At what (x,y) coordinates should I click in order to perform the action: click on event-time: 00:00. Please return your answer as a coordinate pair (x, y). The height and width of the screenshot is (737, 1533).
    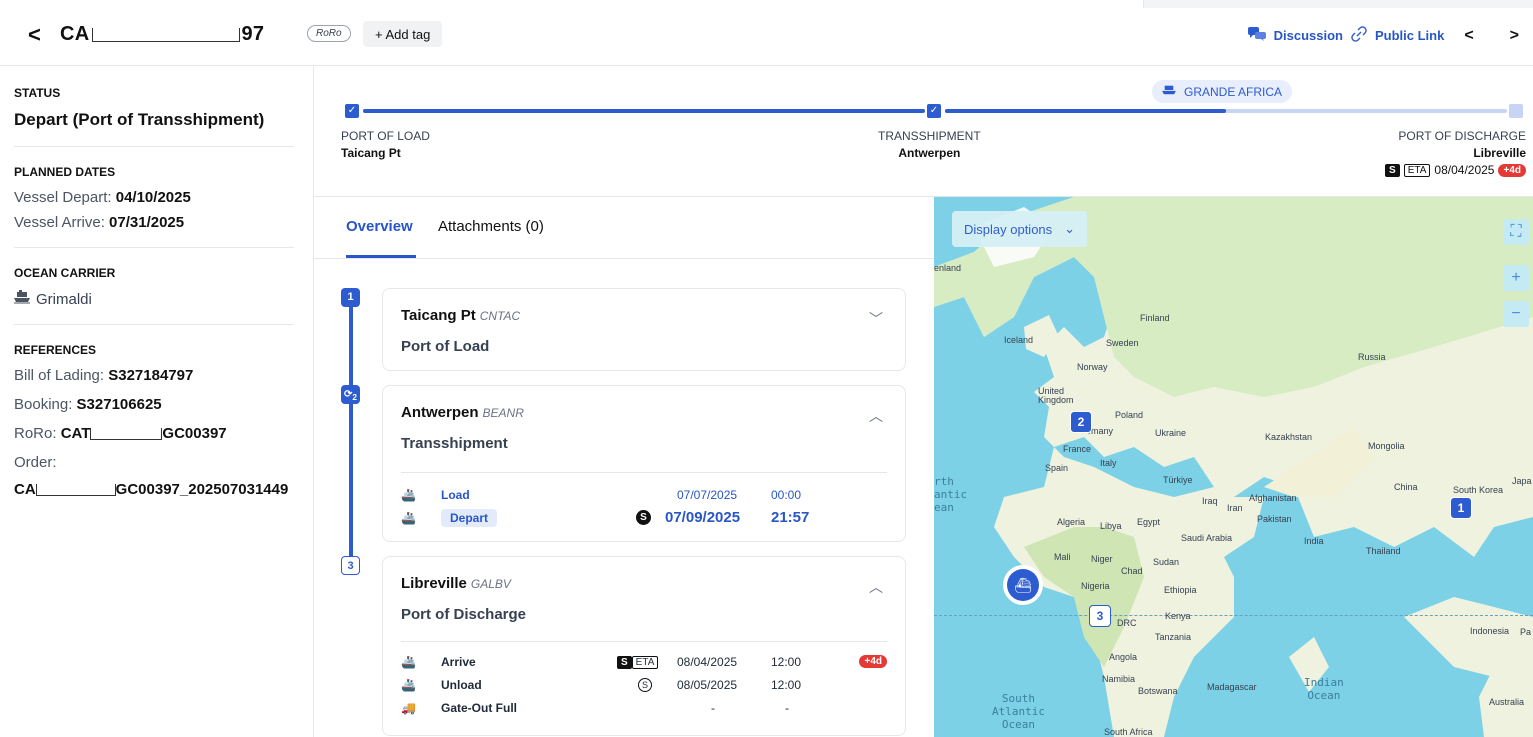
    Looking at the image, I should click on (786, 494).